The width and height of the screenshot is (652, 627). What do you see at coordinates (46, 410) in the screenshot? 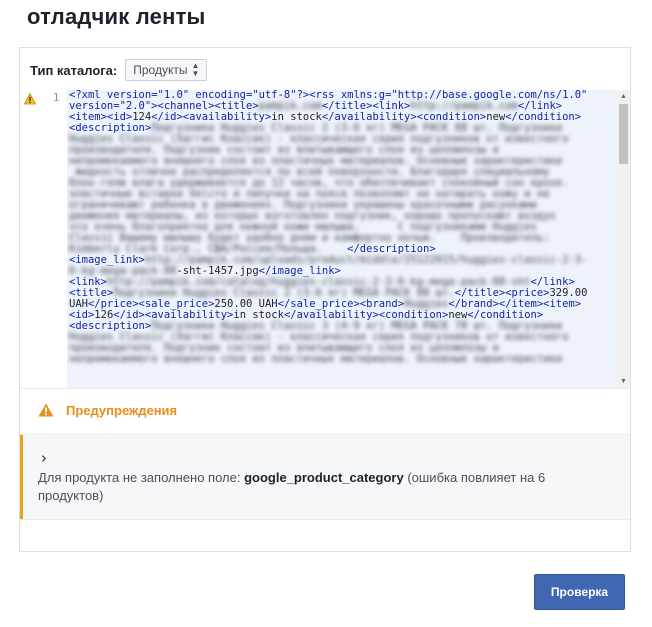
I see `warning-icon` at bounding box center [46, 410].